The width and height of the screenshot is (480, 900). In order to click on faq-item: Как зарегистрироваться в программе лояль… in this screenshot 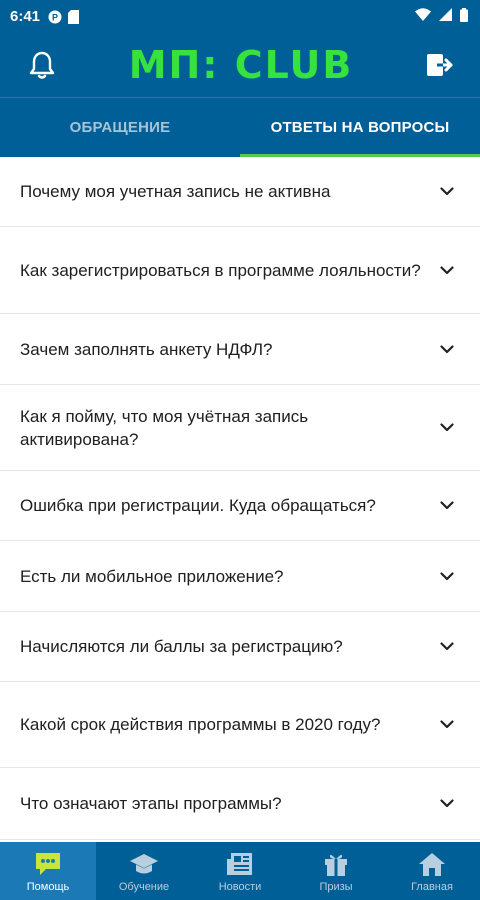, I will do `click(240, 270)`.